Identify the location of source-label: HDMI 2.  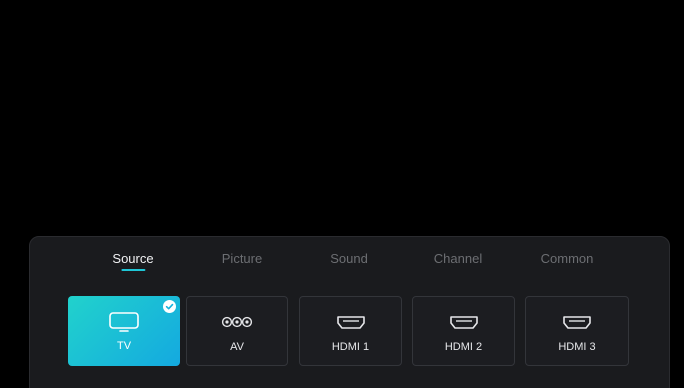
(463, 347).